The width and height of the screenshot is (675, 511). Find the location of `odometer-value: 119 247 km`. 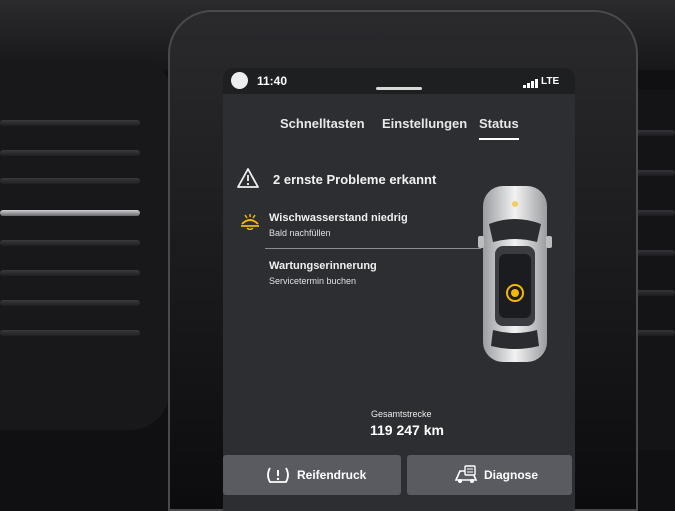

odometer-value: 119 247 km is located at coordinates (407, 430).